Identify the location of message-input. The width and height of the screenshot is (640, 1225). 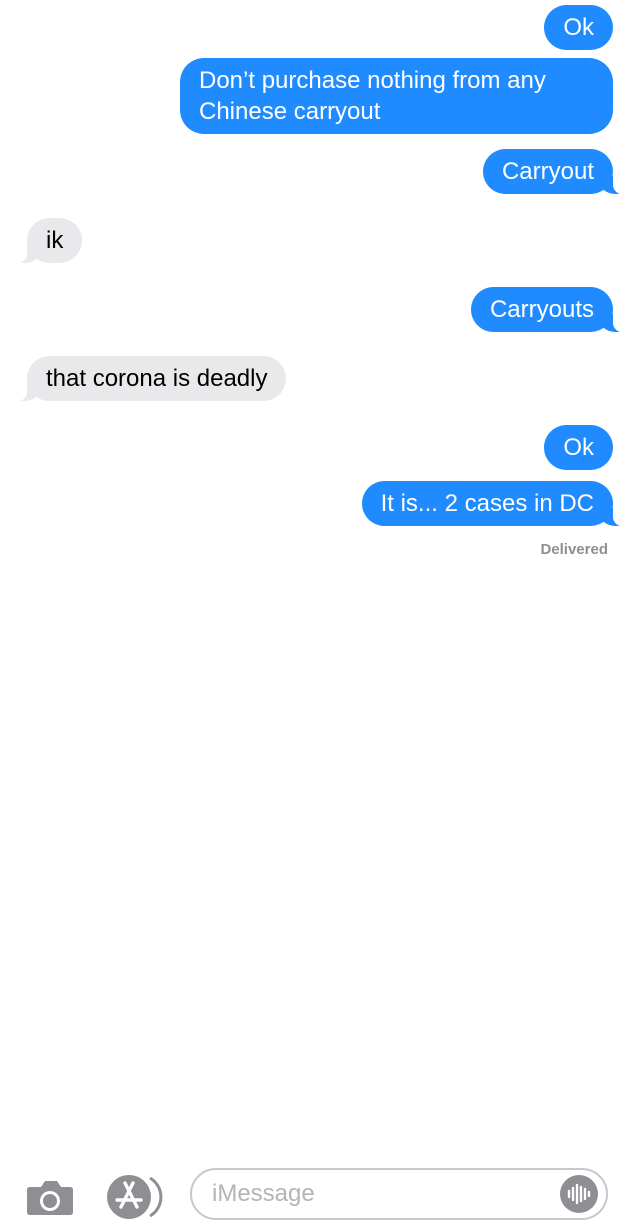
(382, 1194).